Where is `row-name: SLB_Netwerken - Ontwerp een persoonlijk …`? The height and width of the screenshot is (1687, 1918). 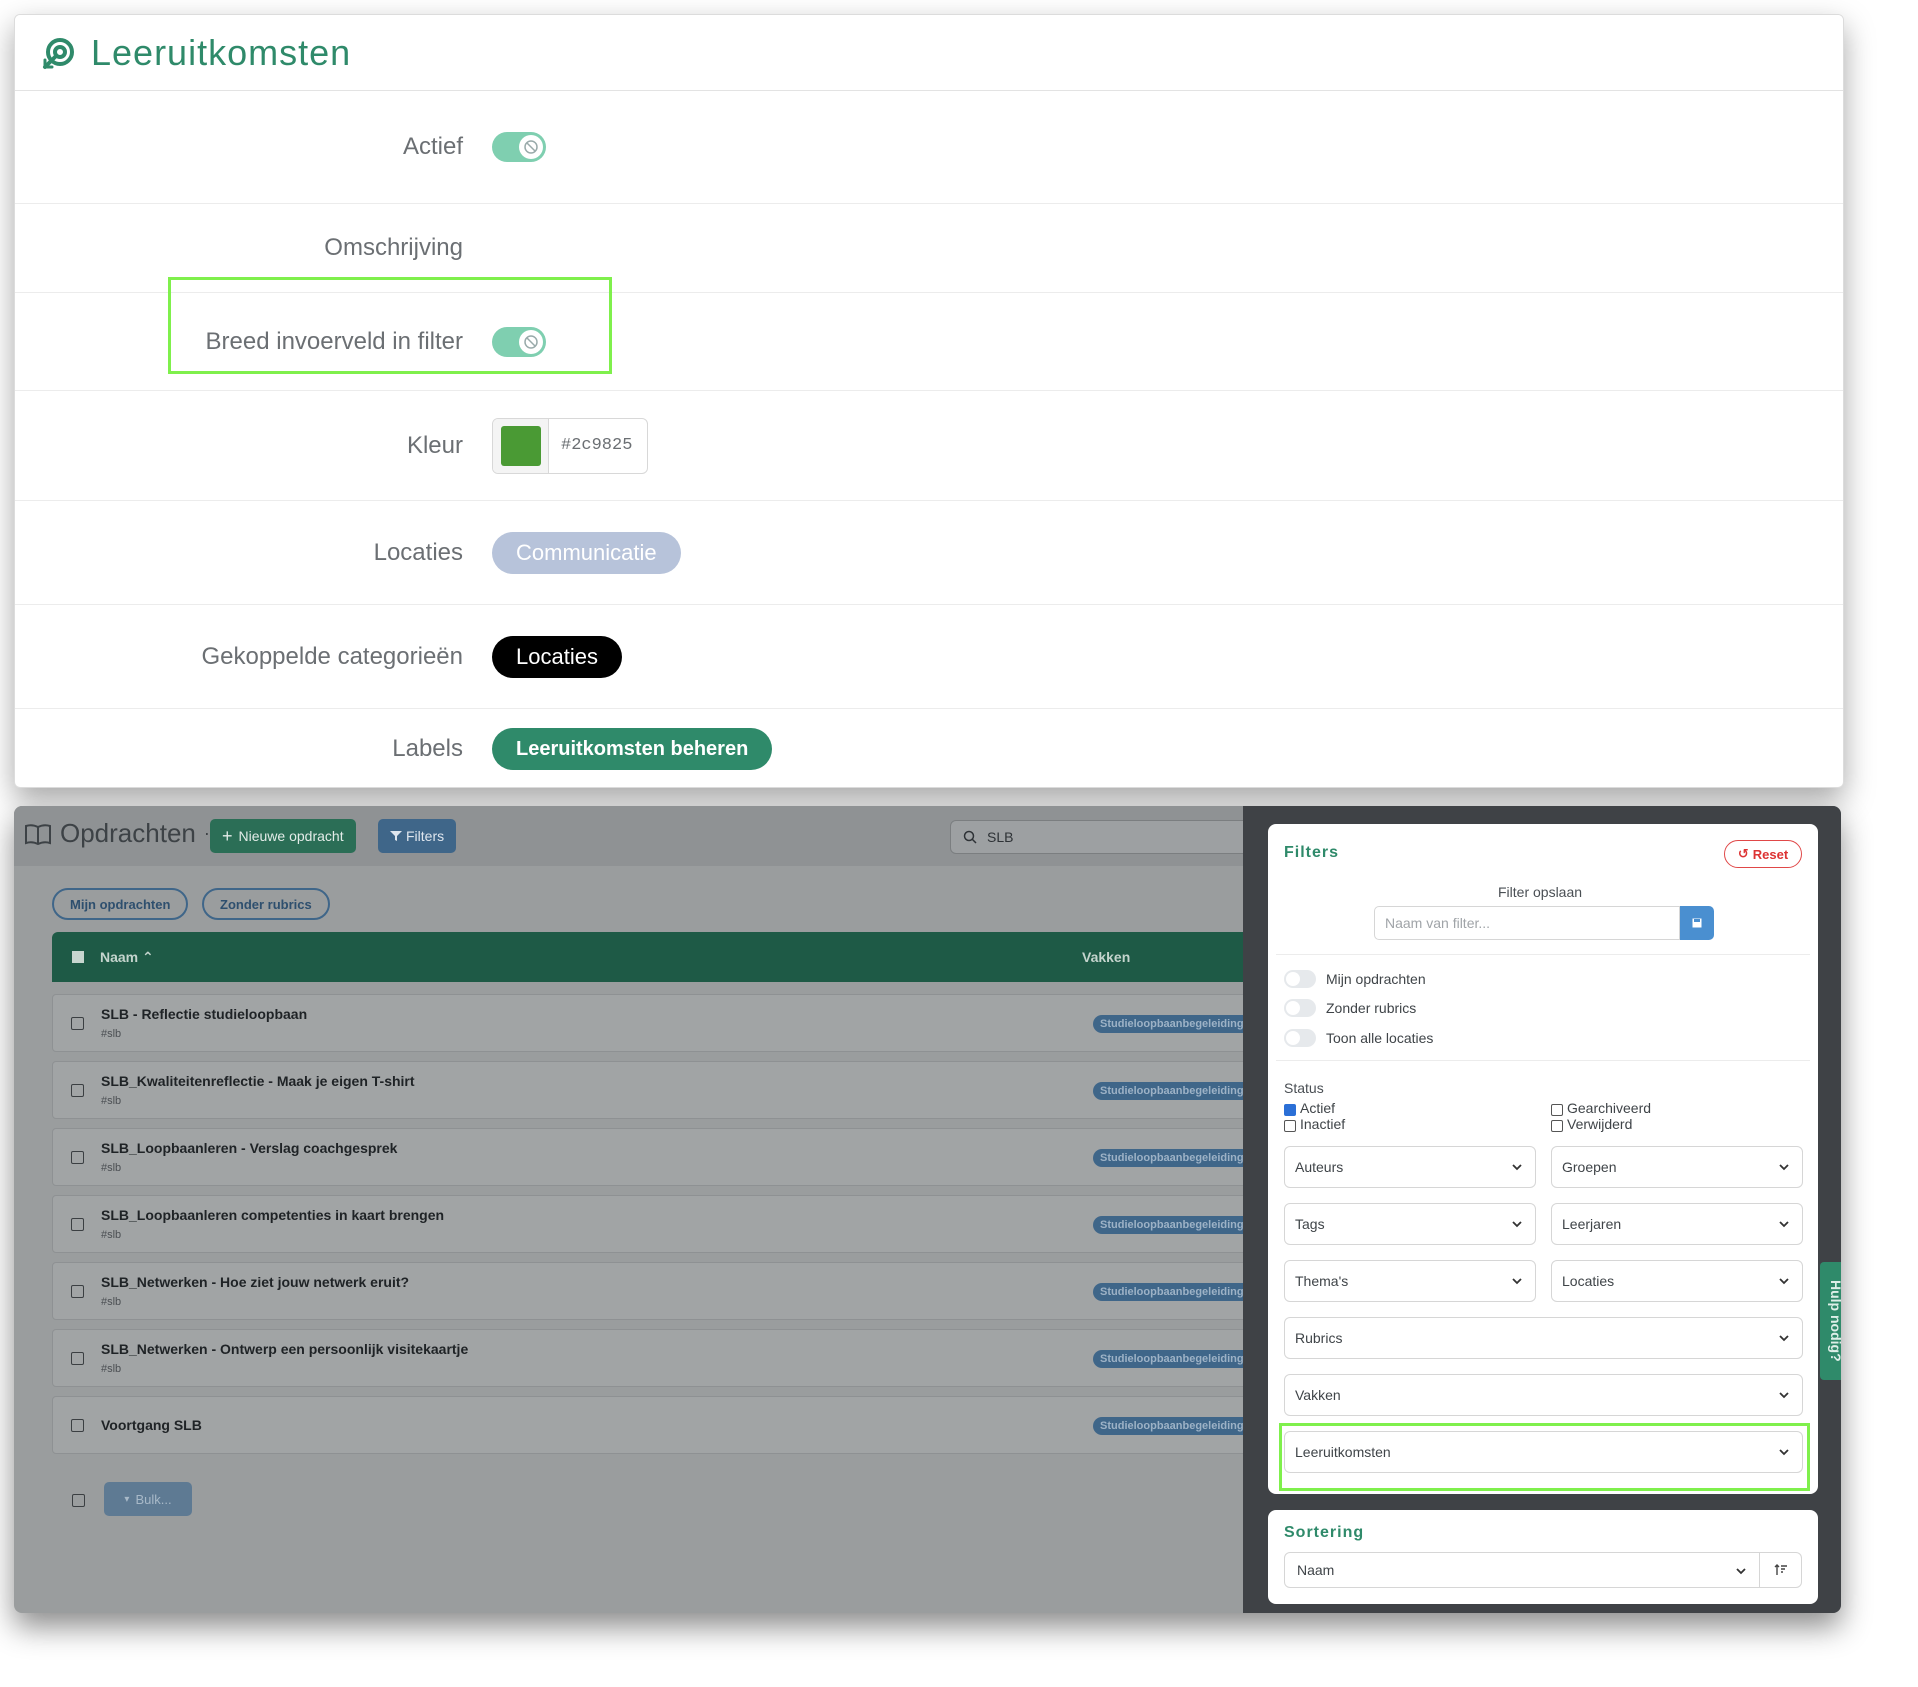
row-name: SLB_Netwerken - Ontwerp een persoonlijk … is located at coordinates (284, 1349).